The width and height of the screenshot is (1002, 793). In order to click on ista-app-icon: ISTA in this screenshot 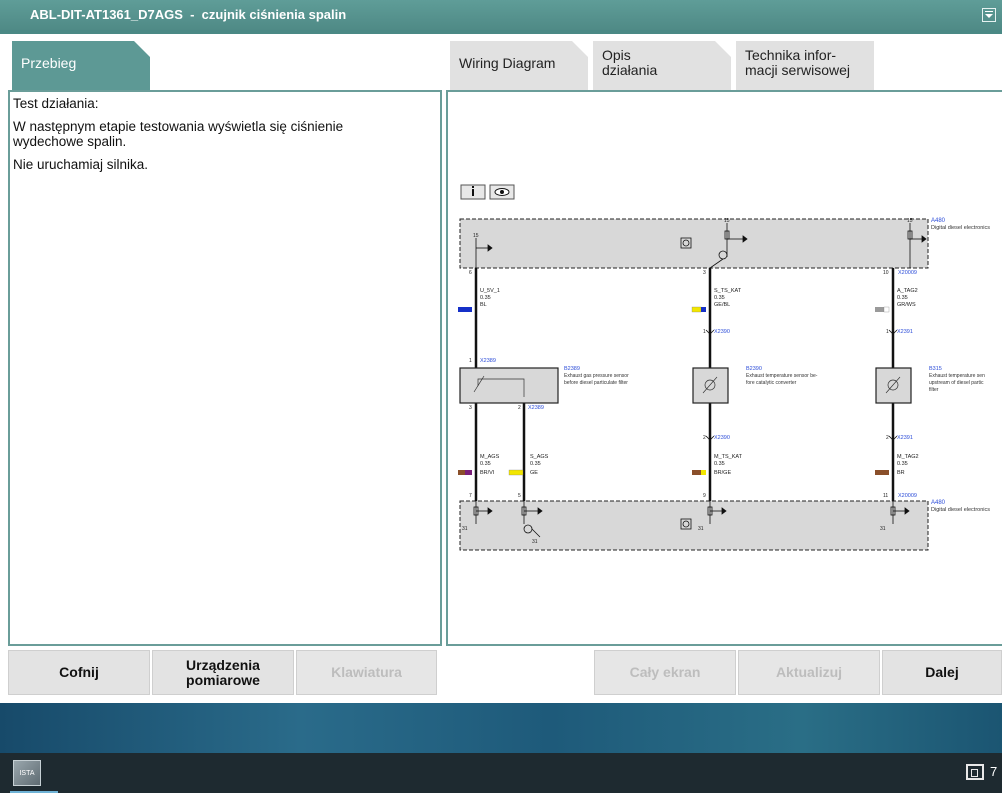, I will do `click(27, 773)`.